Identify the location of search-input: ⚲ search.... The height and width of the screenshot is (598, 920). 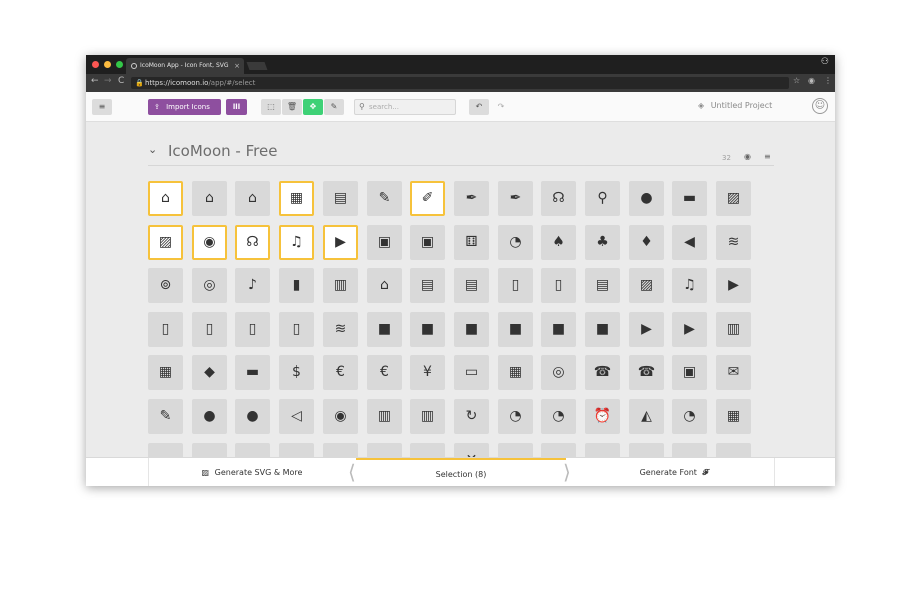
(405, 107).